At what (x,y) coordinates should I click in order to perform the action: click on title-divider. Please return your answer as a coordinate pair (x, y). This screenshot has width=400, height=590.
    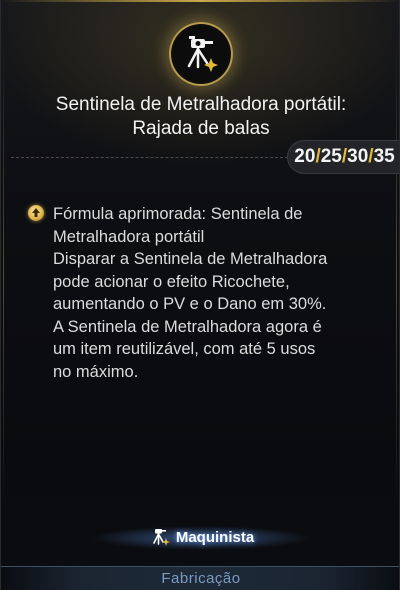
    Looking at the image, I should click on (152, 157).